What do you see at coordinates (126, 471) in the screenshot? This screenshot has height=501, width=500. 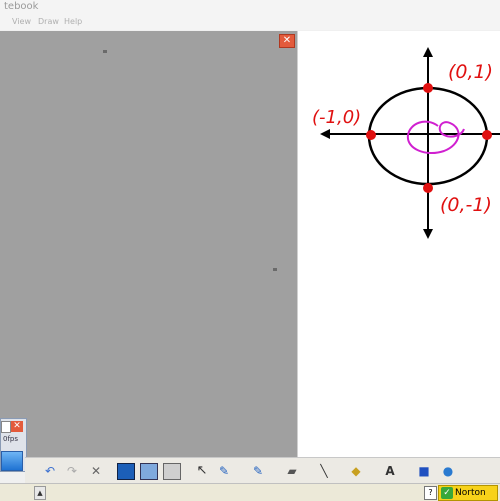 I see `screen-shade-icon` at bounding box center [126, 471].